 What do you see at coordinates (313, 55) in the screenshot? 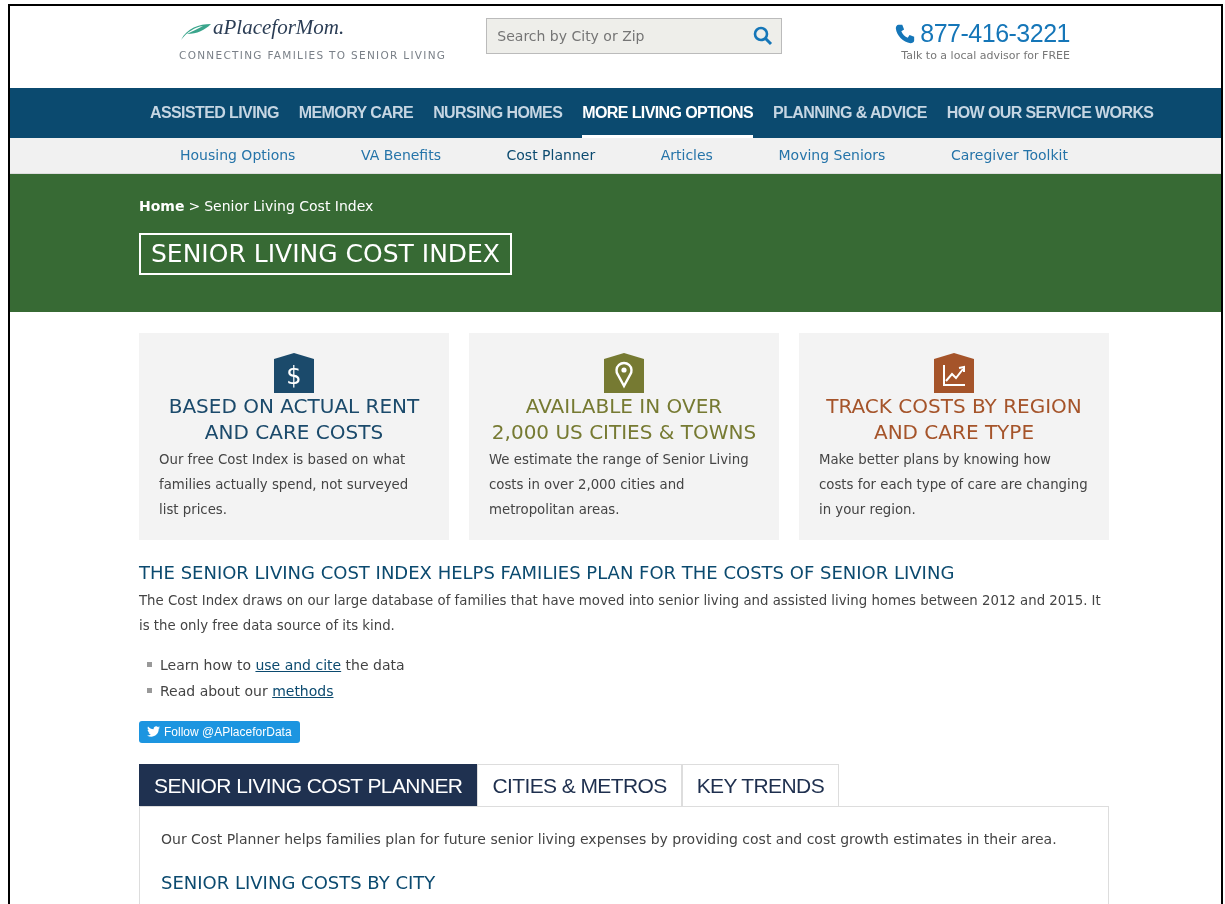
I see `tagline: CONNECTING FAMILIES TO SENIOR LIVING` at bounding box center [313, 55].